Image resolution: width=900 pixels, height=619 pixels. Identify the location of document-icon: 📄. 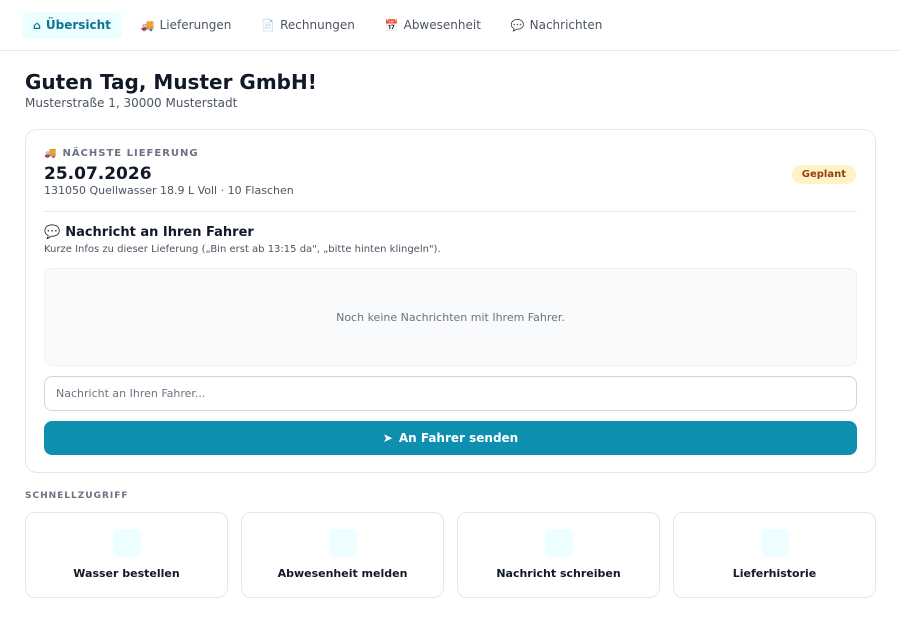
(268, 25).